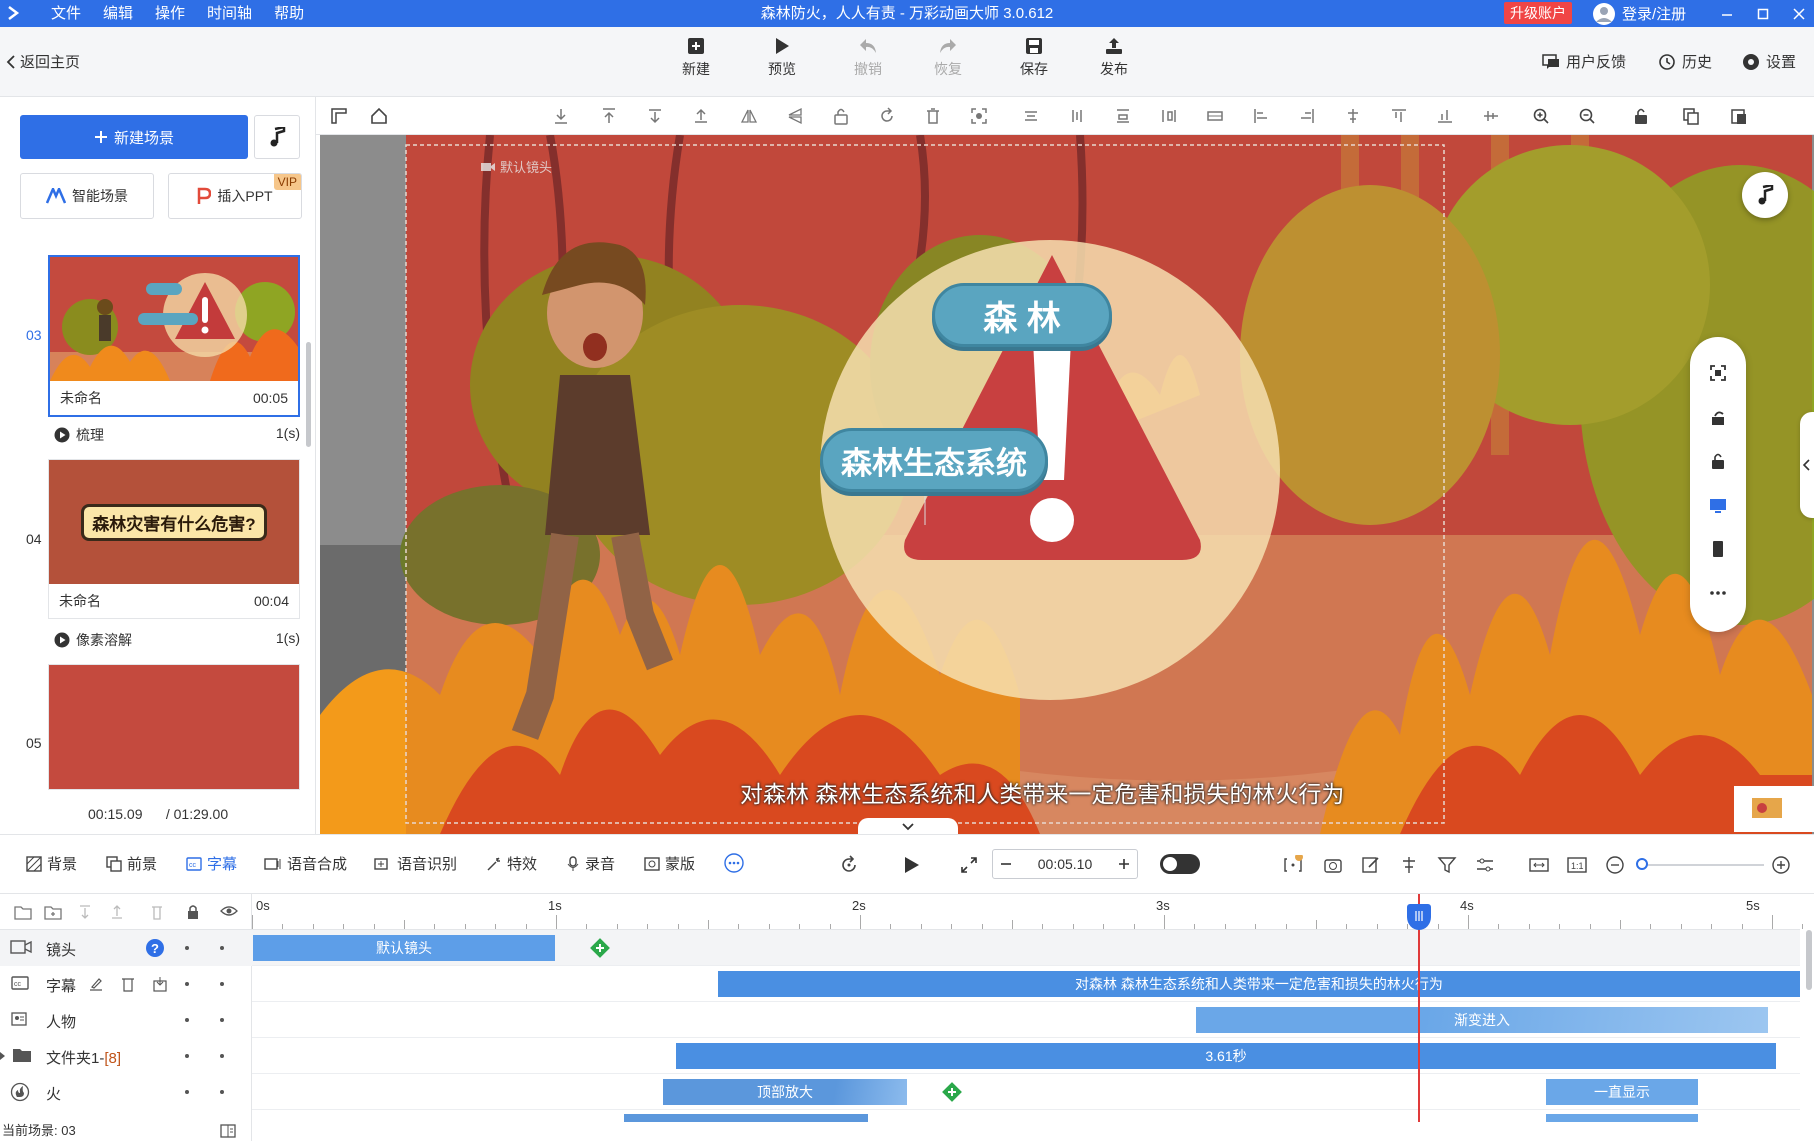 The height and width of the screenshot is (1141, 1814). Describe the element at coordinates (841, 116) in the screenshot. I see `unlock-icon` at that location.